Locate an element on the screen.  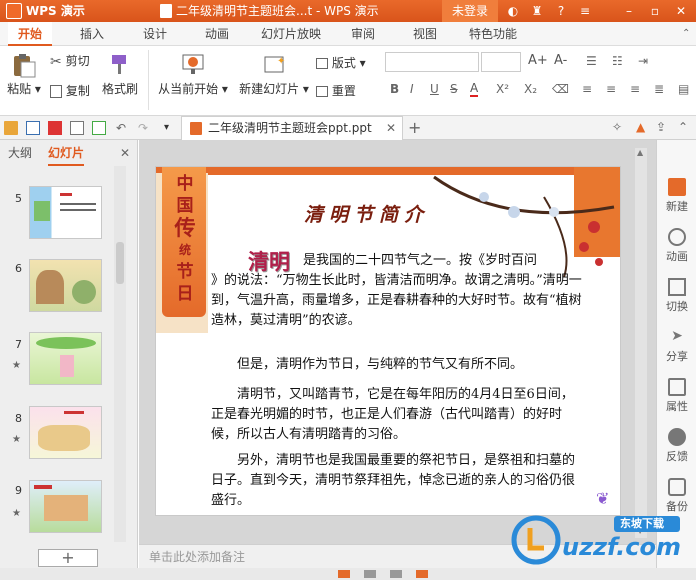
justify-icon: ≣ is located at coordinates (659, 89).